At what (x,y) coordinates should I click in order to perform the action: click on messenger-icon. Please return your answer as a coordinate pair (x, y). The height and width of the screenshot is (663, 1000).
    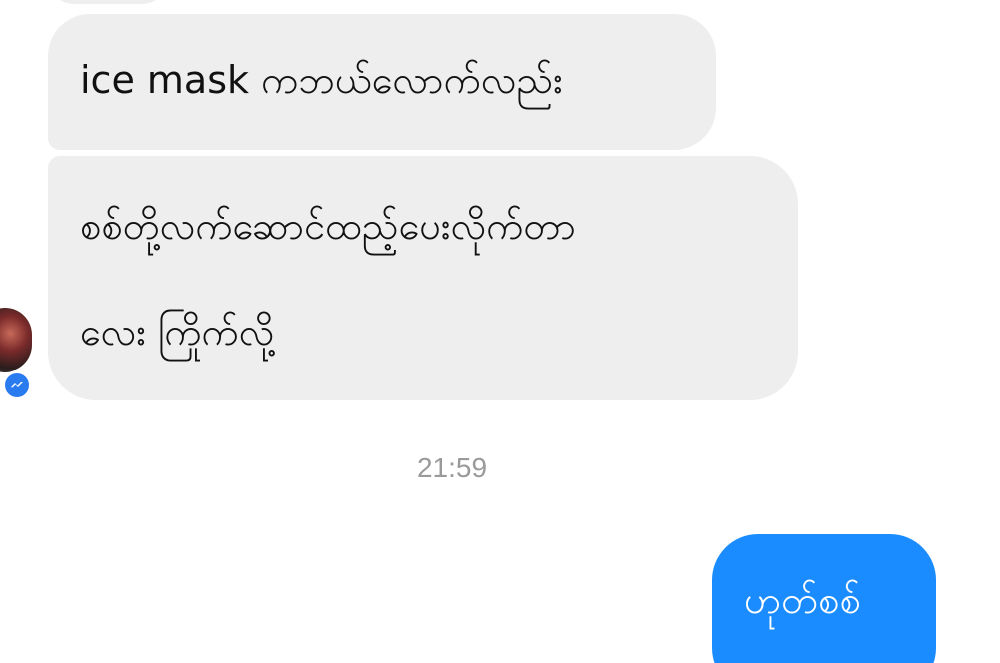
    Looking at the image, I should click on (17, 385).